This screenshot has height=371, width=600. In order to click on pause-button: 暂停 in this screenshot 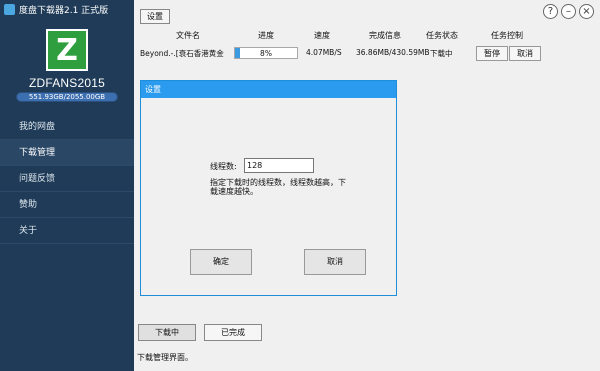, I will do `click(492, 53)`.